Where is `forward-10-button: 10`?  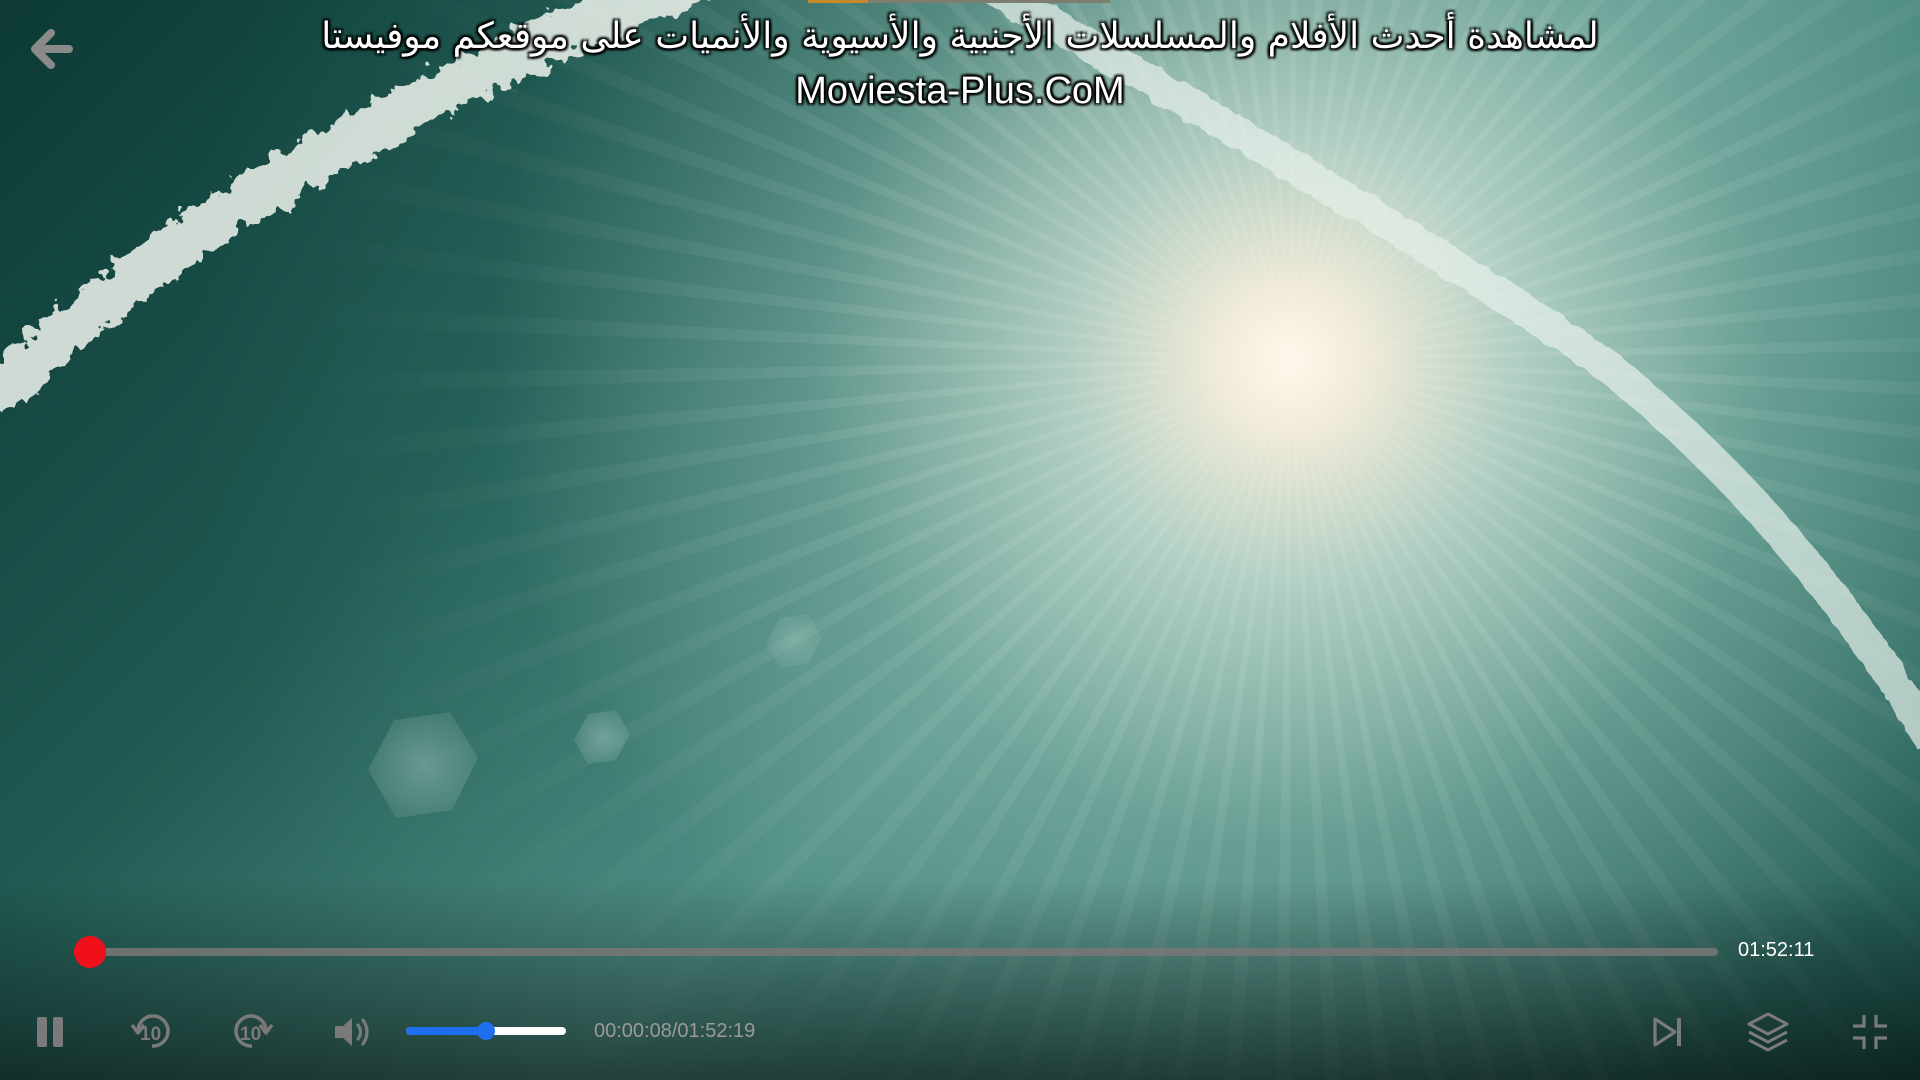 forward-10-button: 10 is located at coordinates (252, 1032).